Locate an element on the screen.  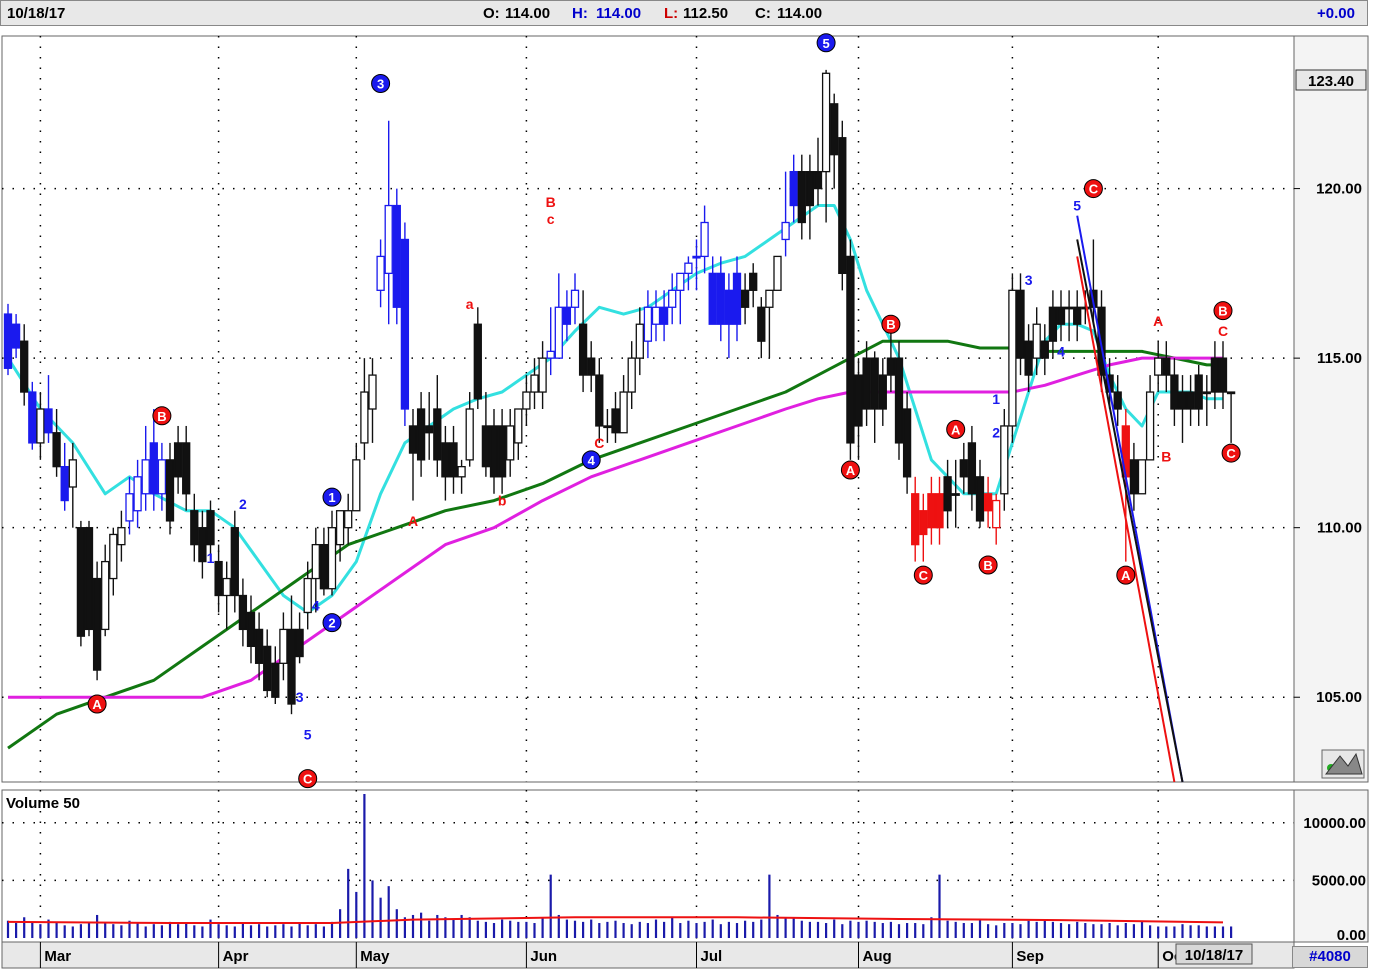
chart-settings-icon is located at coordinates (1343, 764).